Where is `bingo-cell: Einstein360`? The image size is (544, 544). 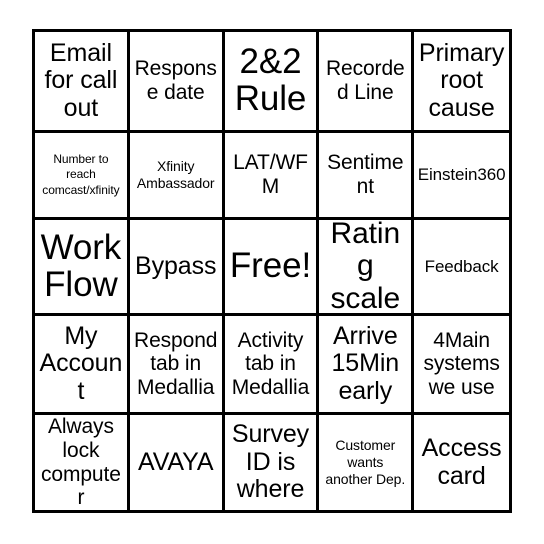
bingo-cell: Einstein360 is located at coordinates (461, 176).